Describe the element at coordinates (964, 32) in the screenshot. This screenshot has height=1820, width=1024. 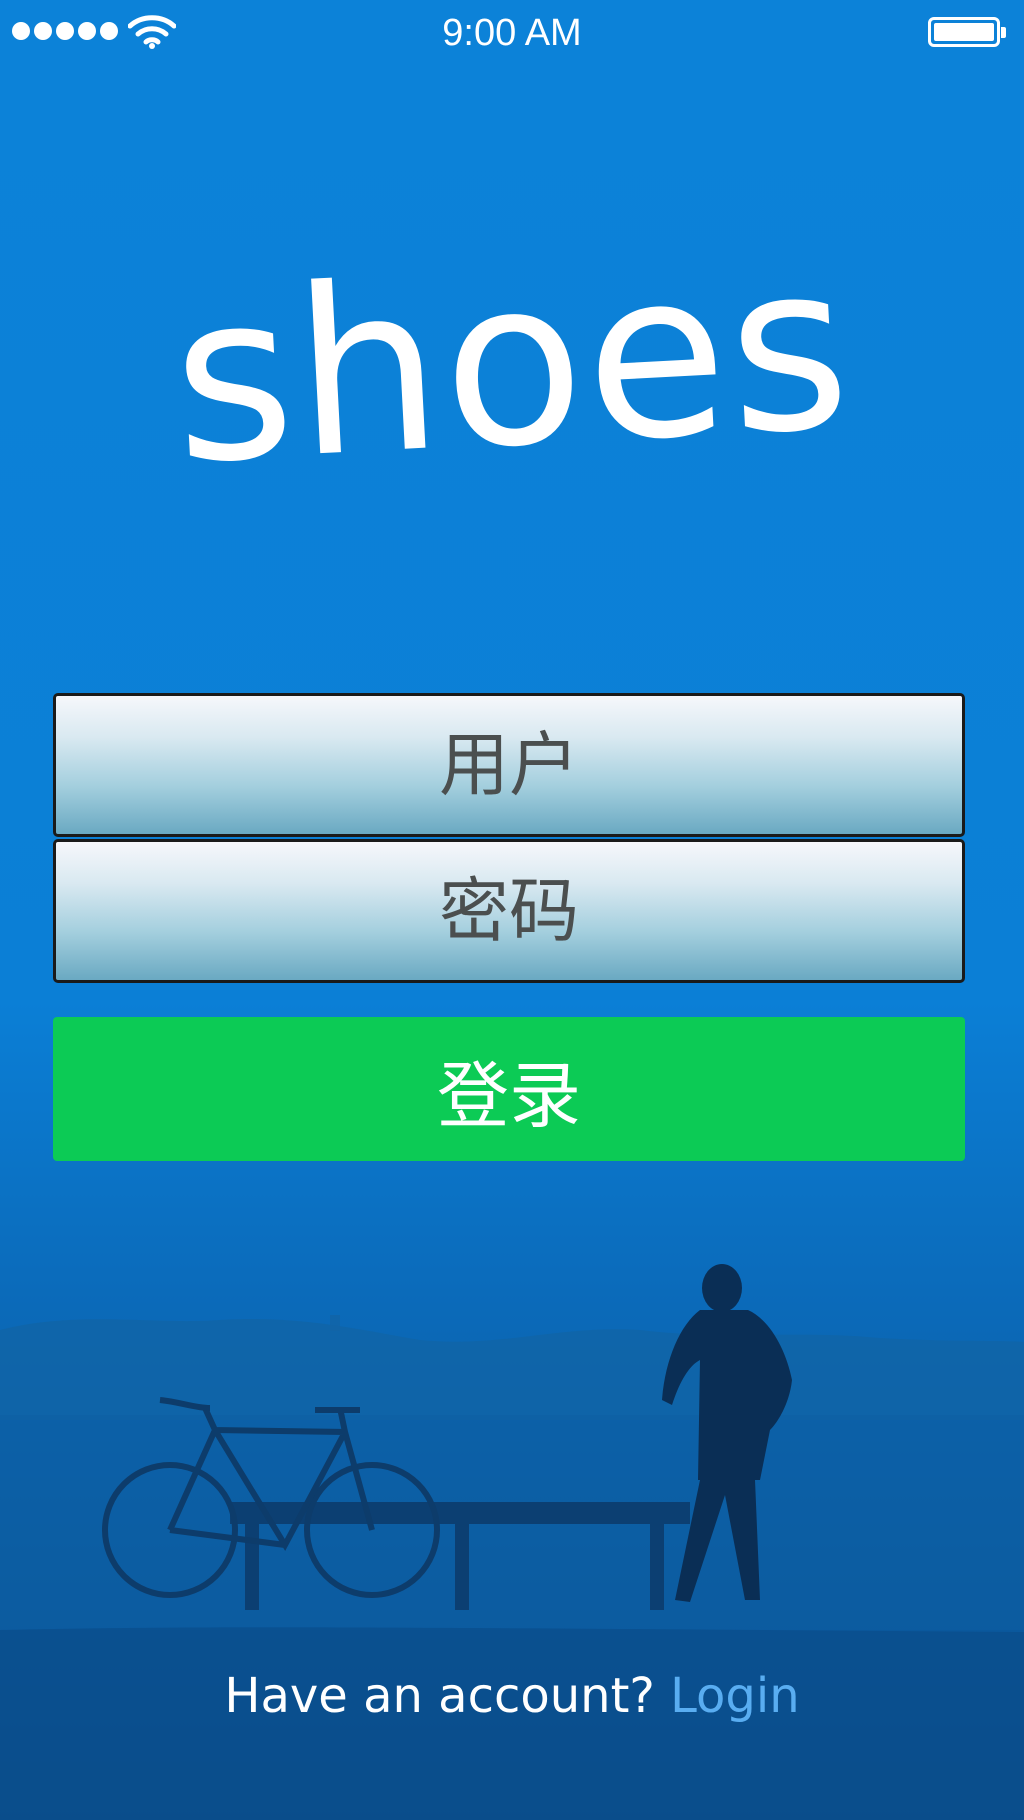
I see `battery-fill` at that location.